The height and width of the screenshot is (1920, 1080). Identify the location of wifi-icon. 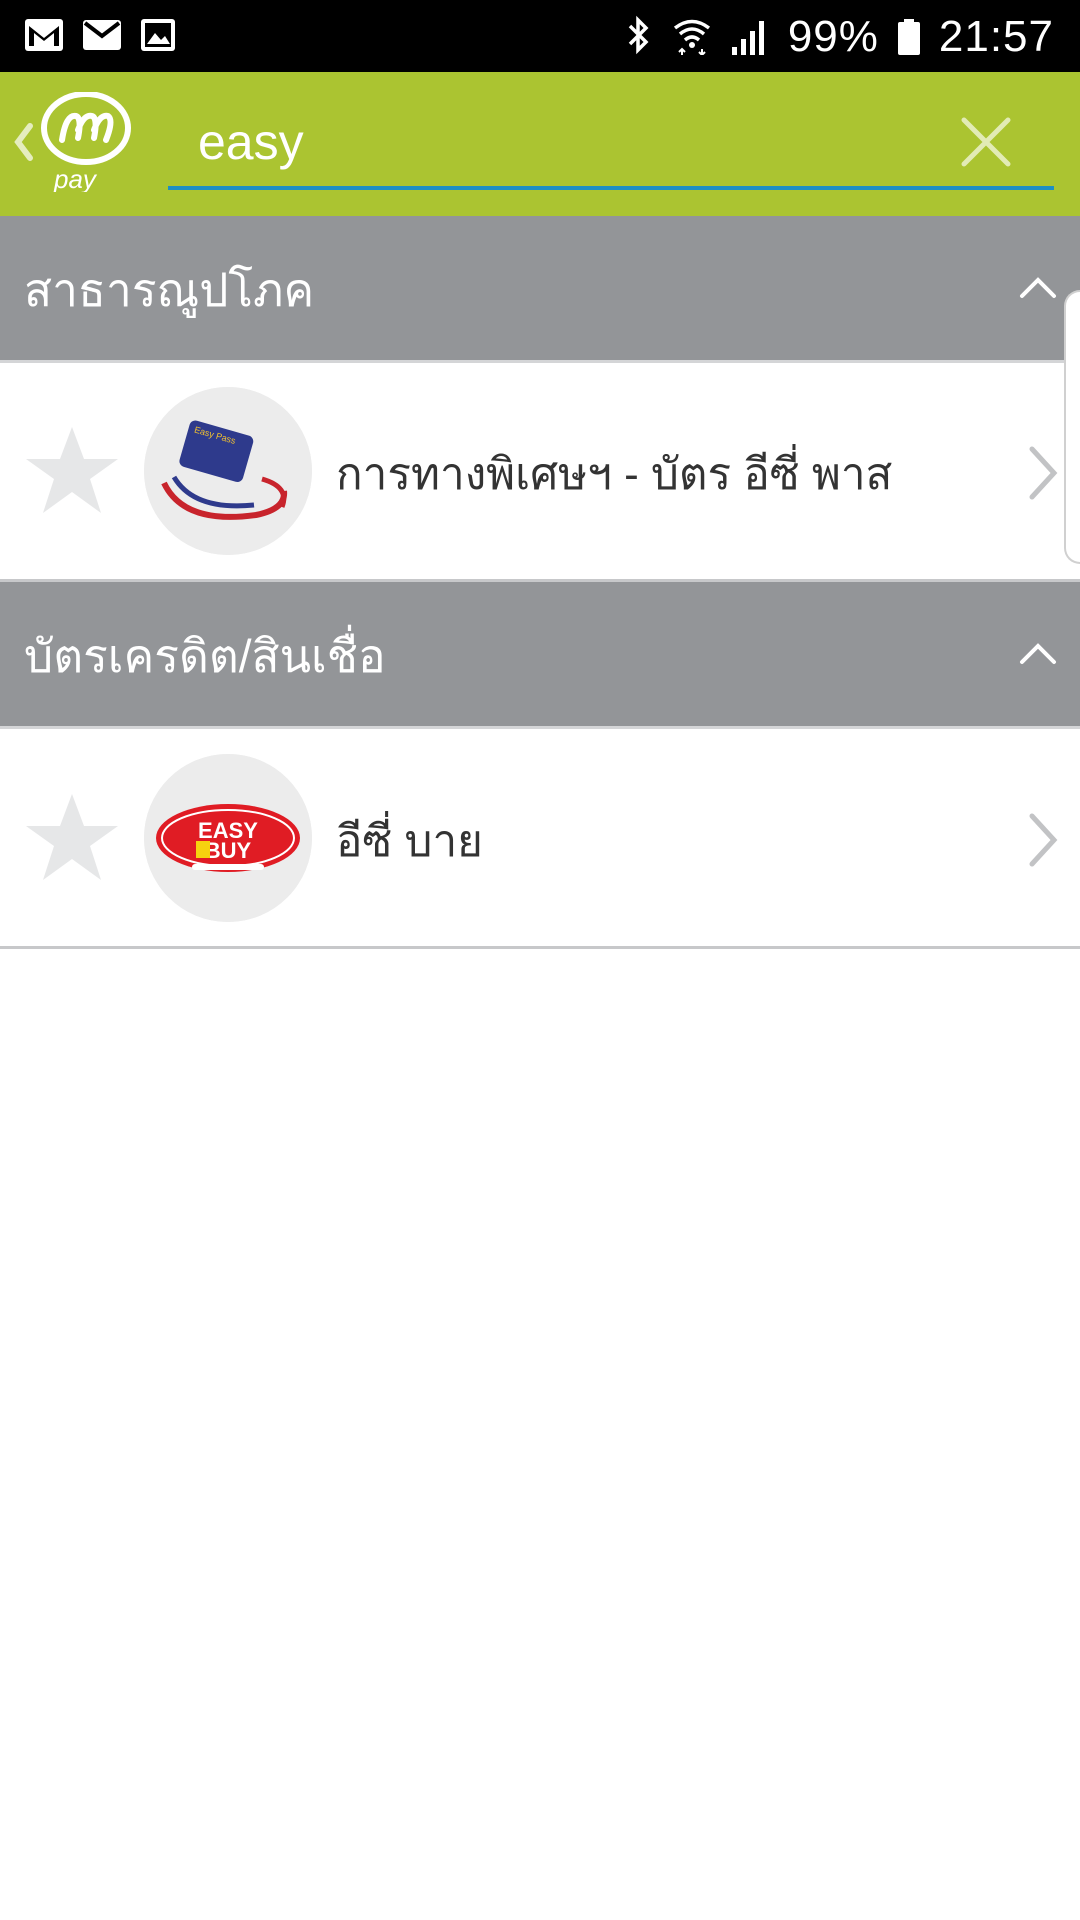
(692, 37).